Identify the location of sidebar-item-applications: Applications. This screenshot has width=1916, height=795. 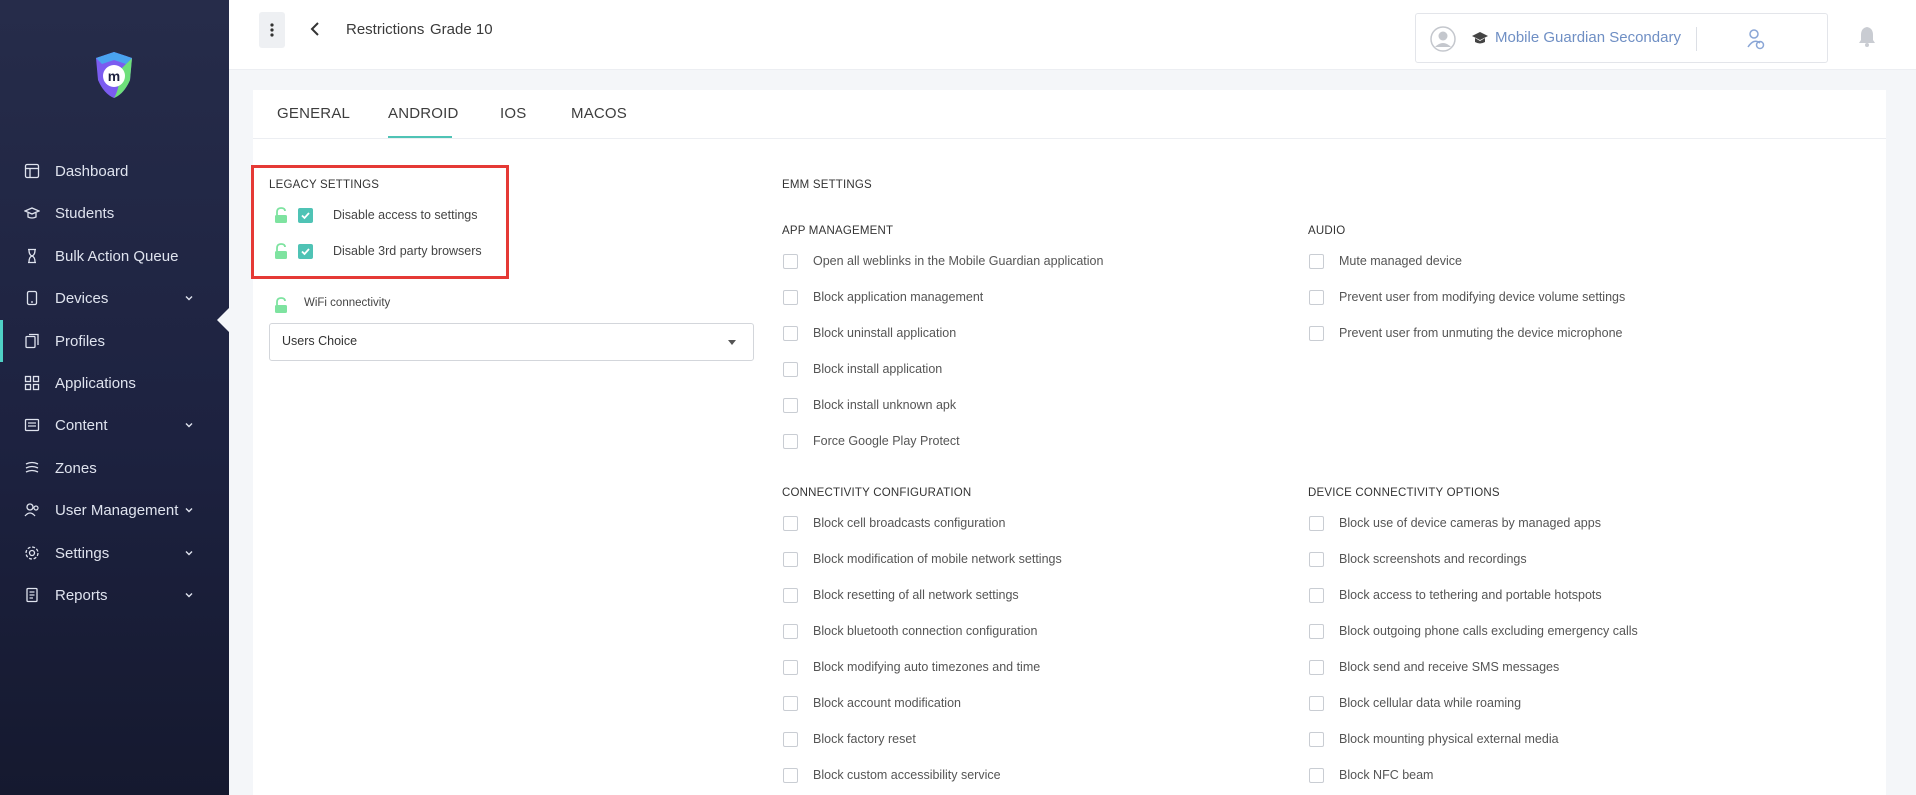
(114, 383).